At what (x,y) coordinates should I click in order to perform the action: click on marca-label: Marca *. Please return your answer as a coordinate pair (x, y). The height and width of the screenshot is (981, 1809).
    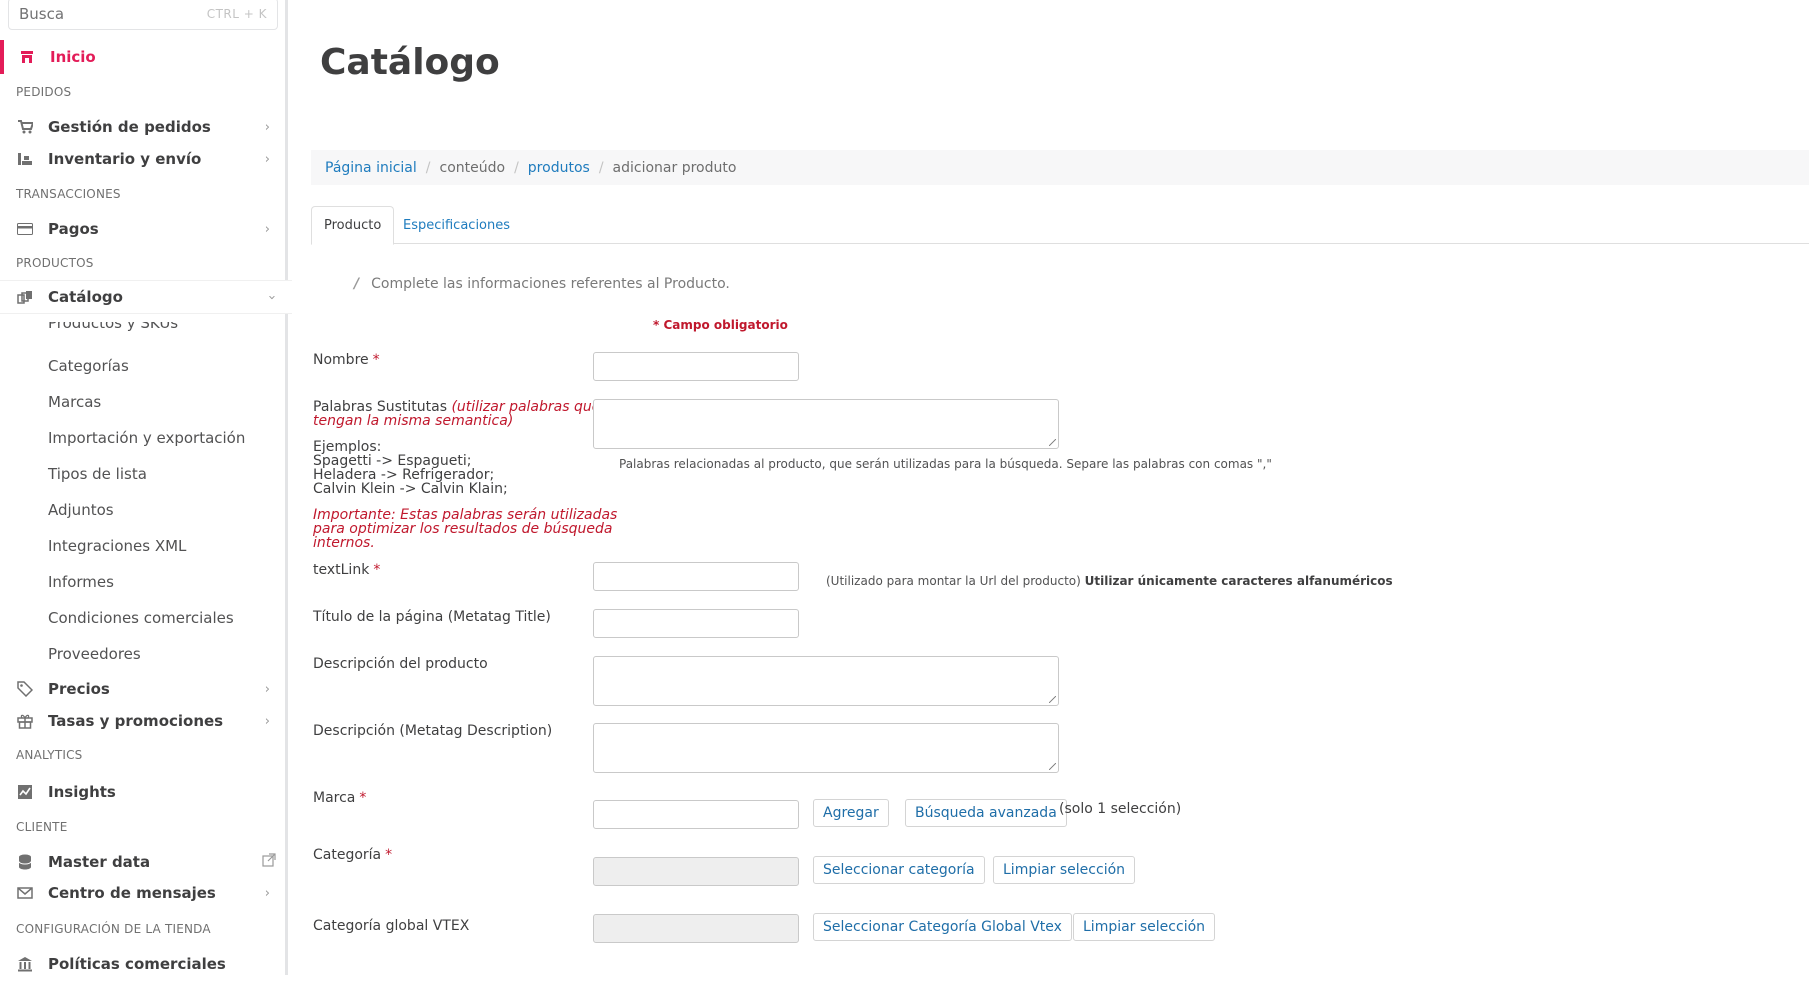
    Looking at the image, I should click on (340, 798).